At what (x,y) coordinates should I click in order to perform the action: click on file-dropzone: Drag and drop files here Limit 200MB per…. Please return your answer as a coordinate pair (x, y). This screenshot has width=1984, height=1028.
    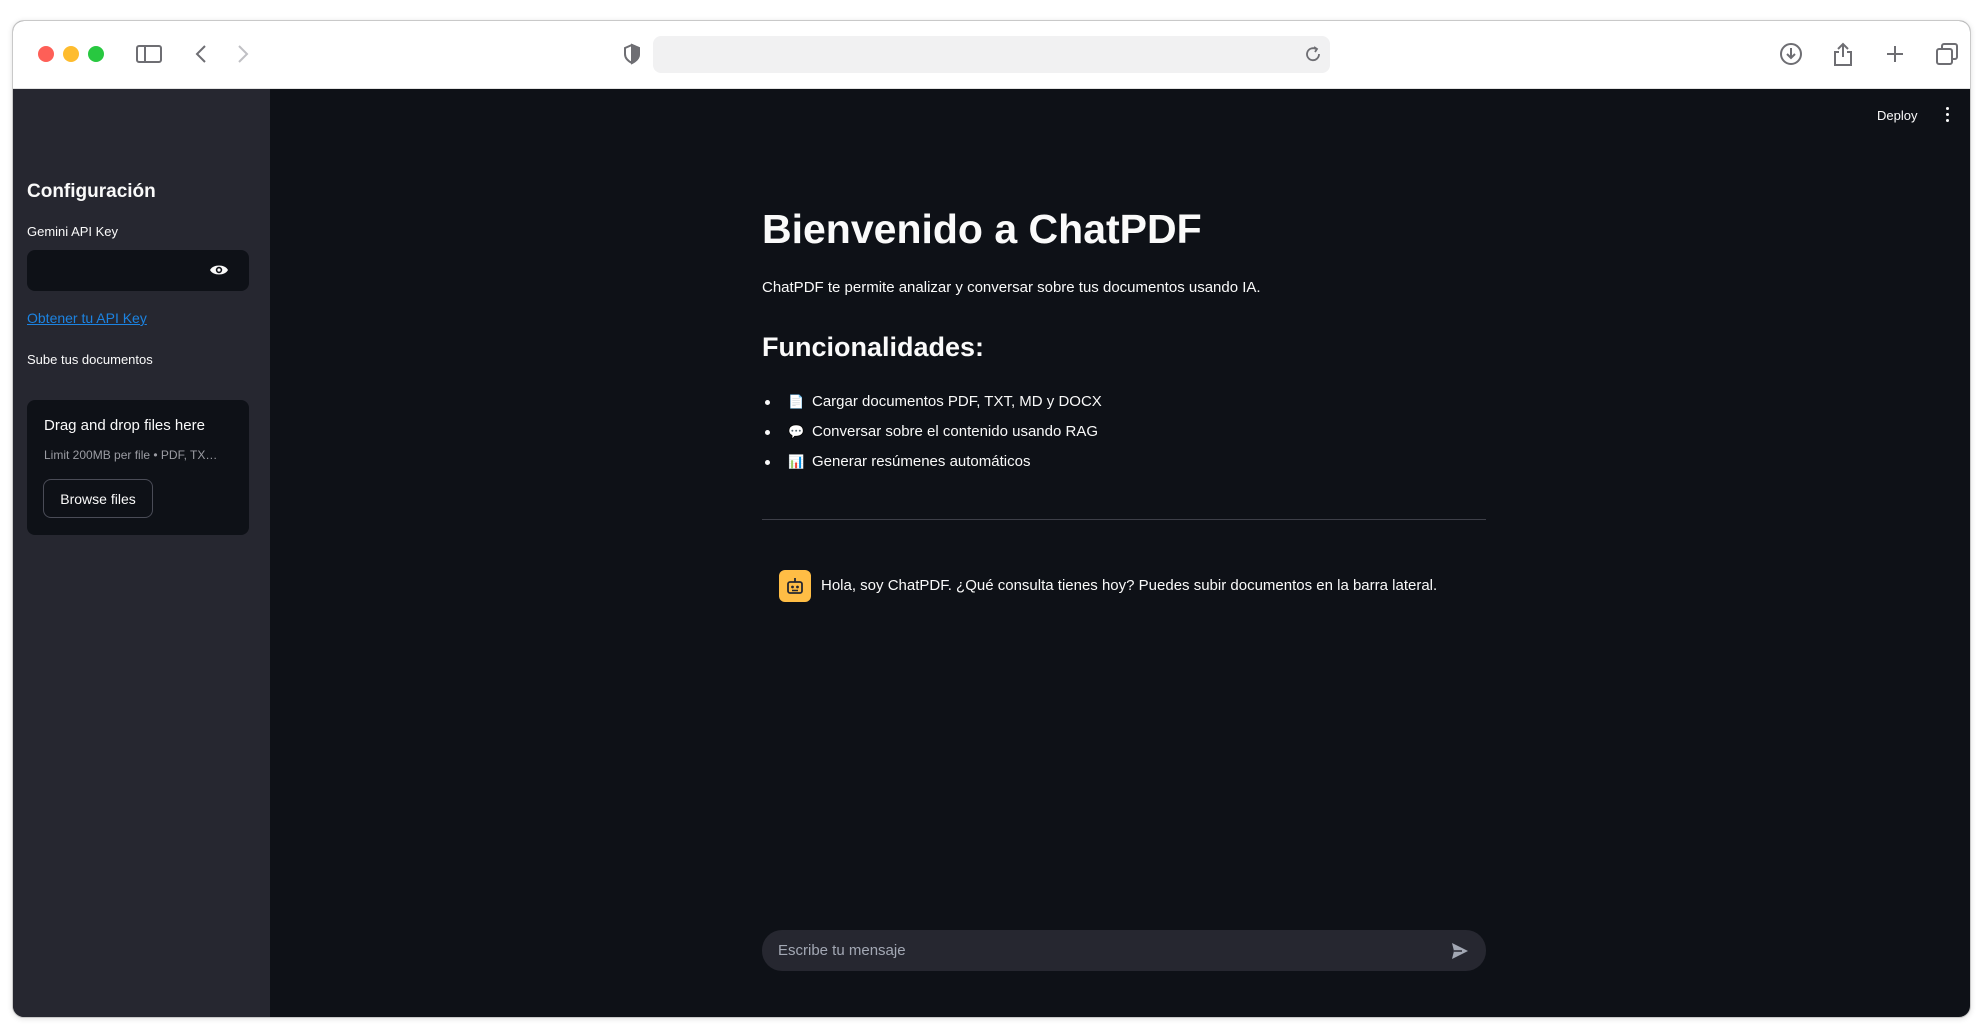
    Looking at the image, I should click on (138, 467).